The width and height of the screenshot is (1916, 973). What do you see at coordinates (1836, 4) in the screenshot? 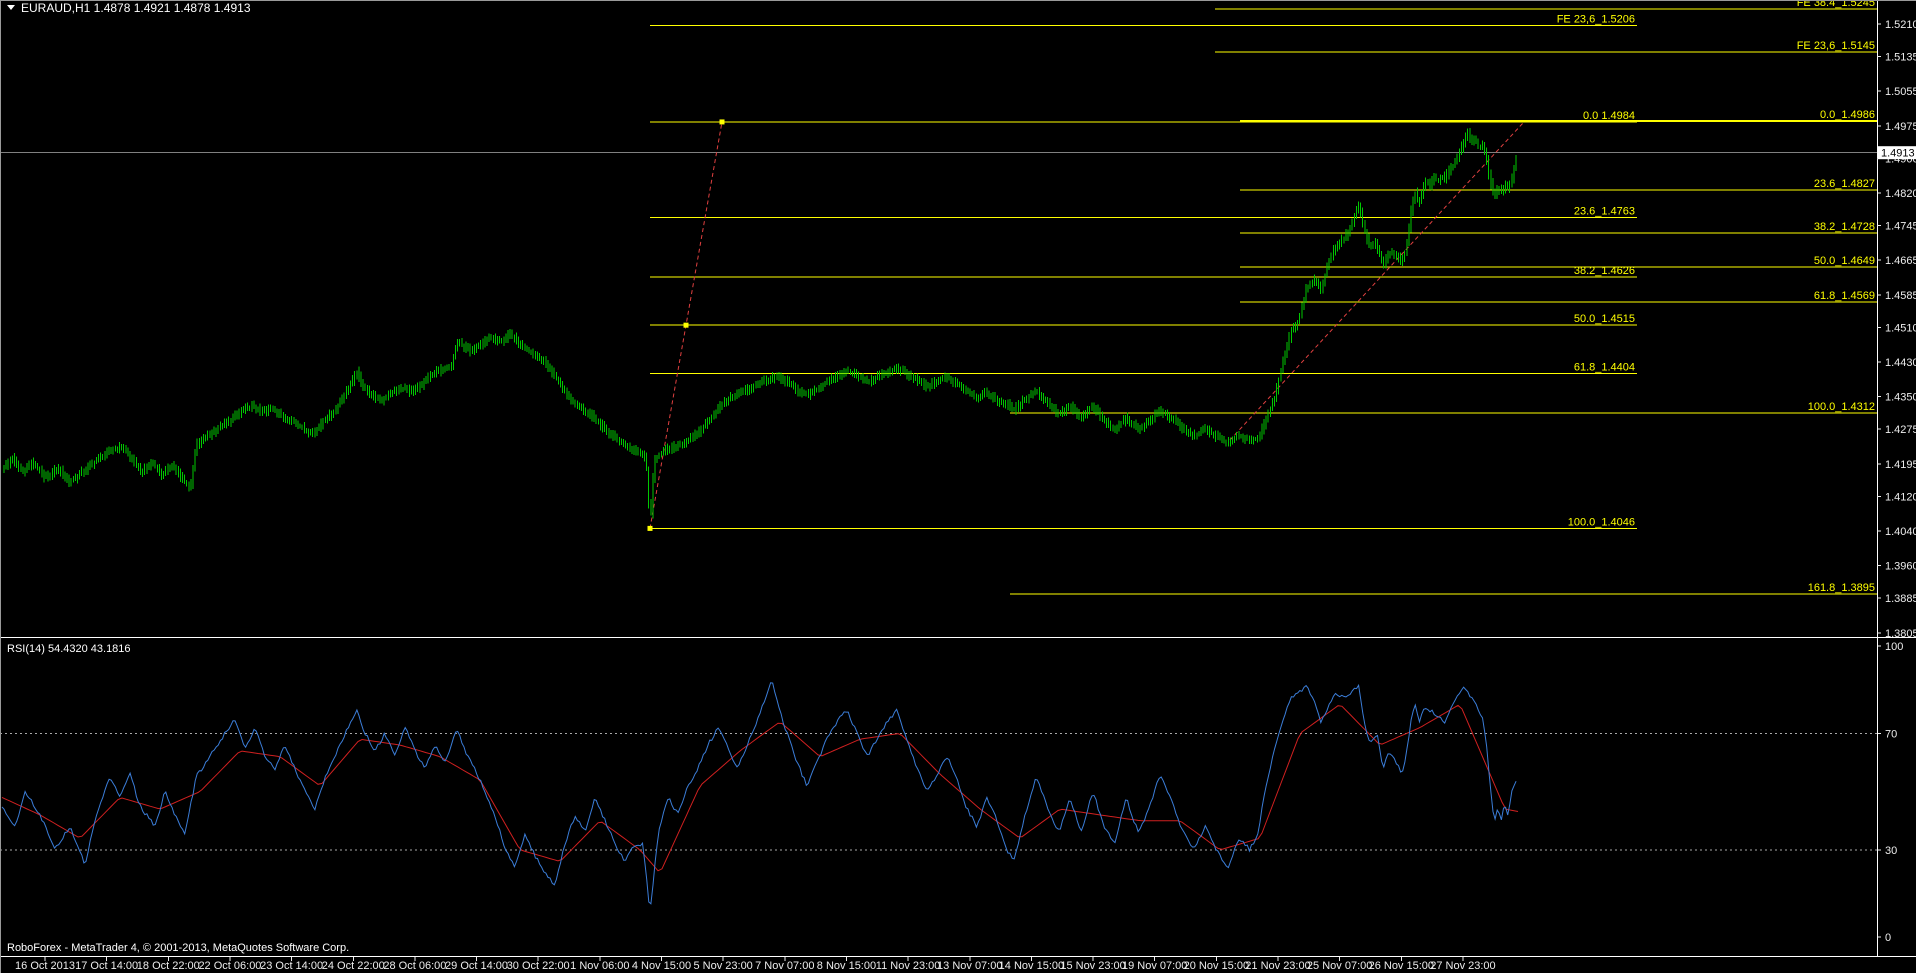
I see `fib-level-label: FE 38.4_1.5245` at bounding box center [1836, 4].